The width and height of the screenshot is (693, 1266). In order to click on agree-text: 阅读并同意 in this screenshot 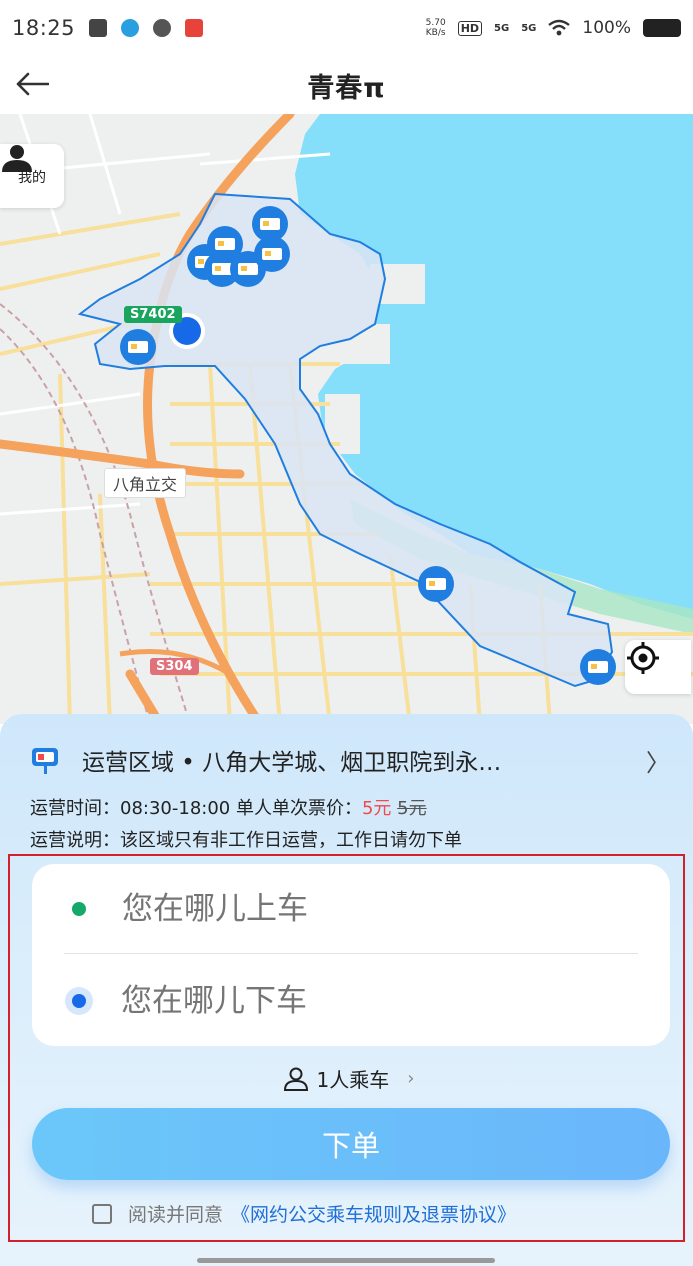, I will do `click(176, 1215)`.